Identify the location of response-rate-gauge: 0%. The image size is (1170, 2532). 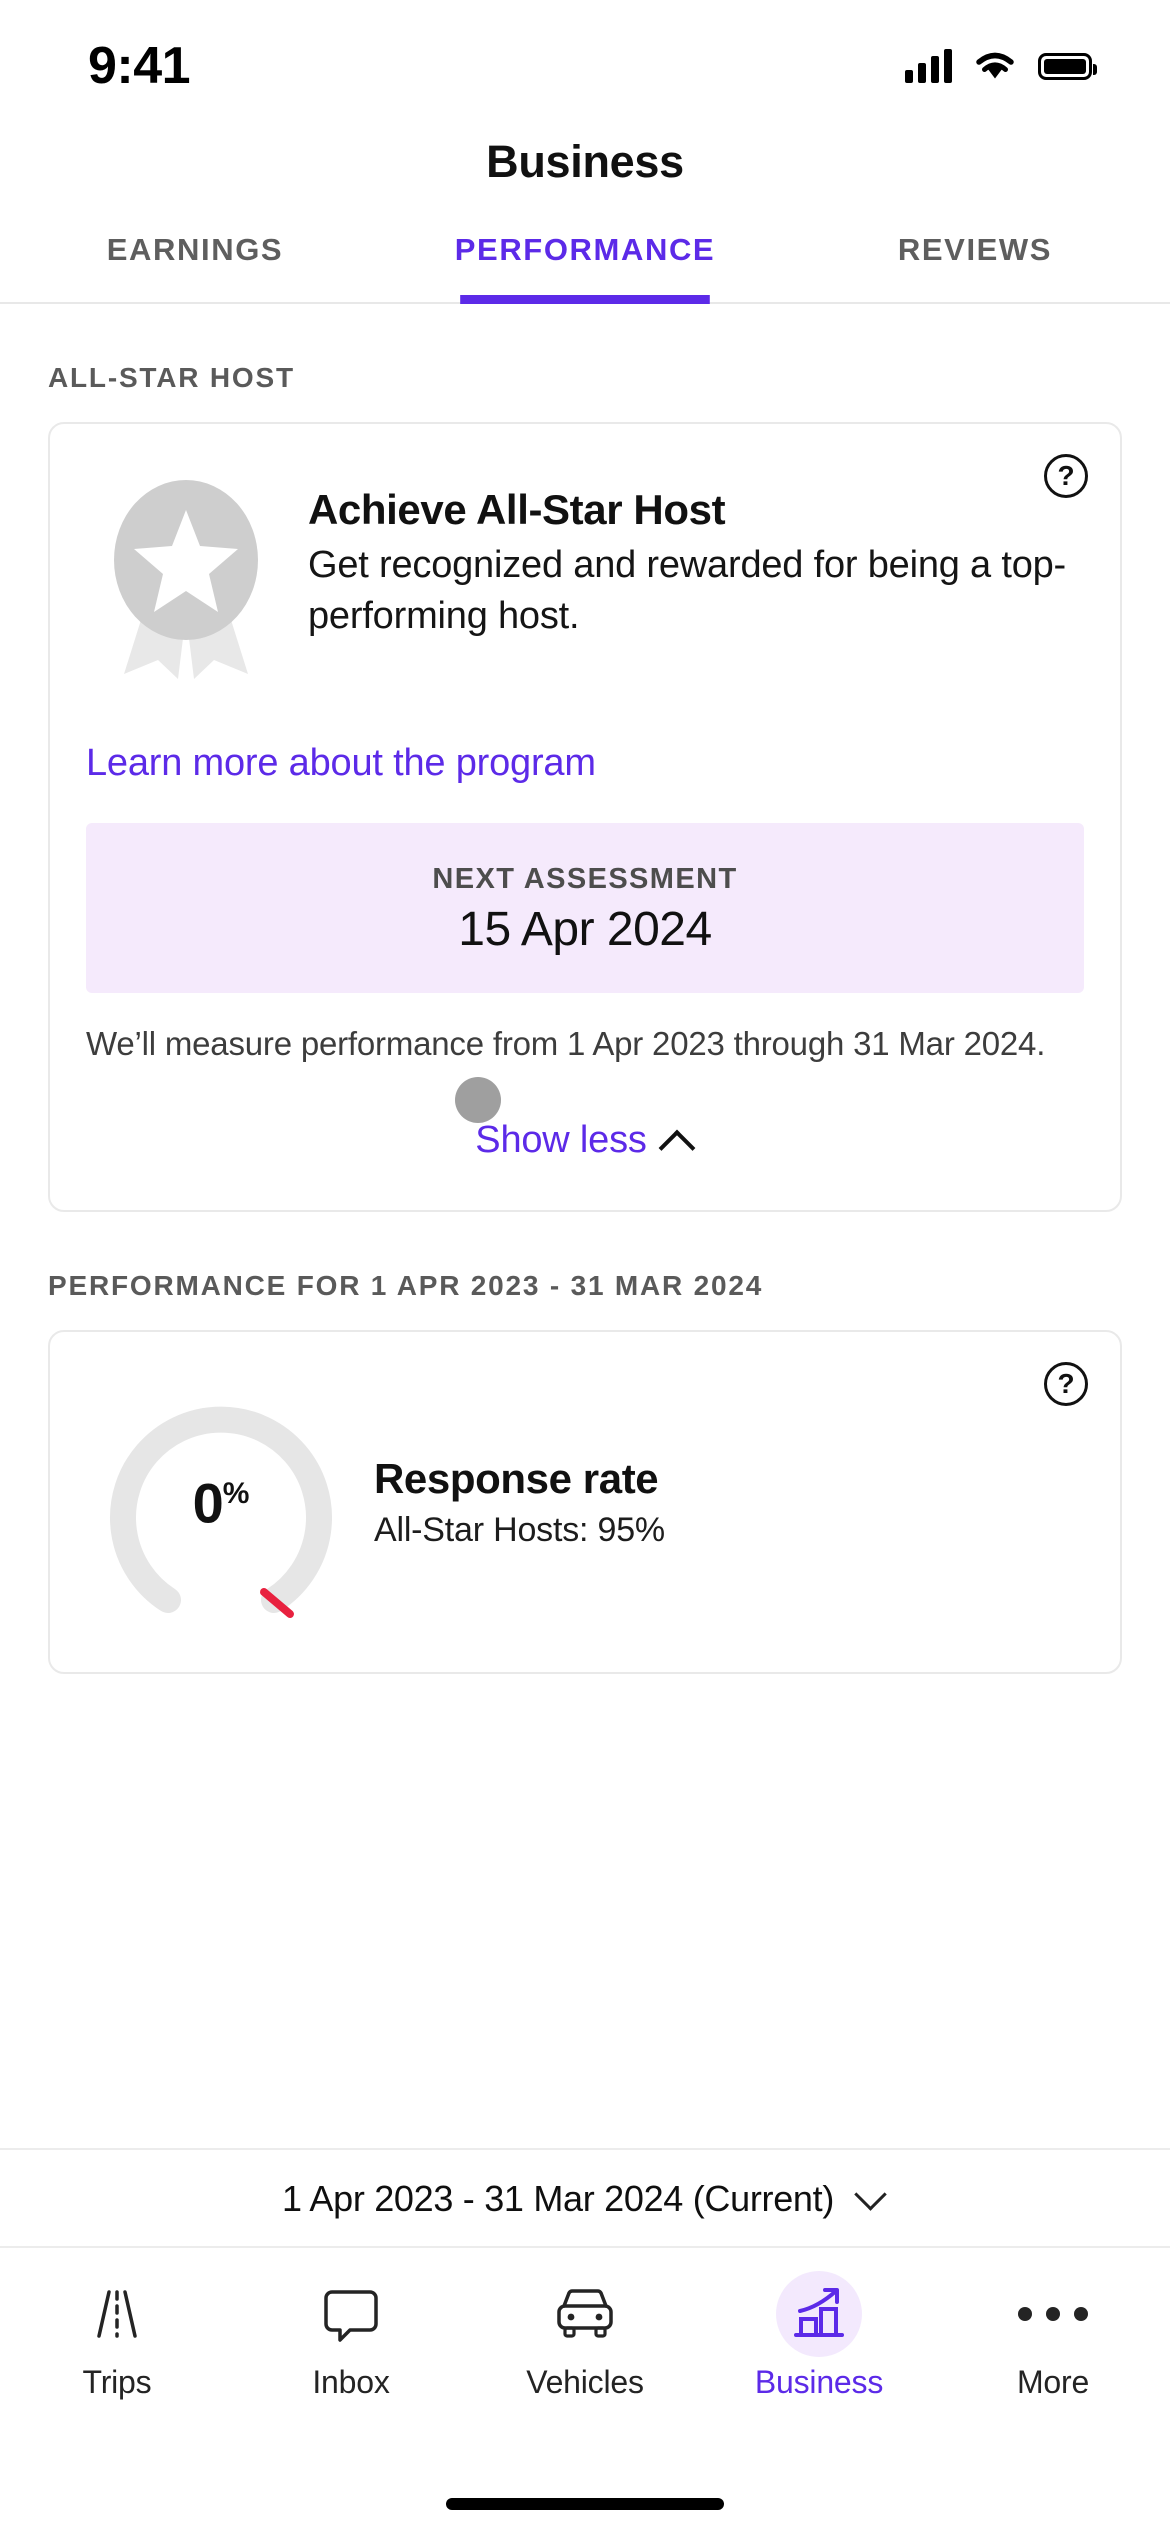
(221, 1503).